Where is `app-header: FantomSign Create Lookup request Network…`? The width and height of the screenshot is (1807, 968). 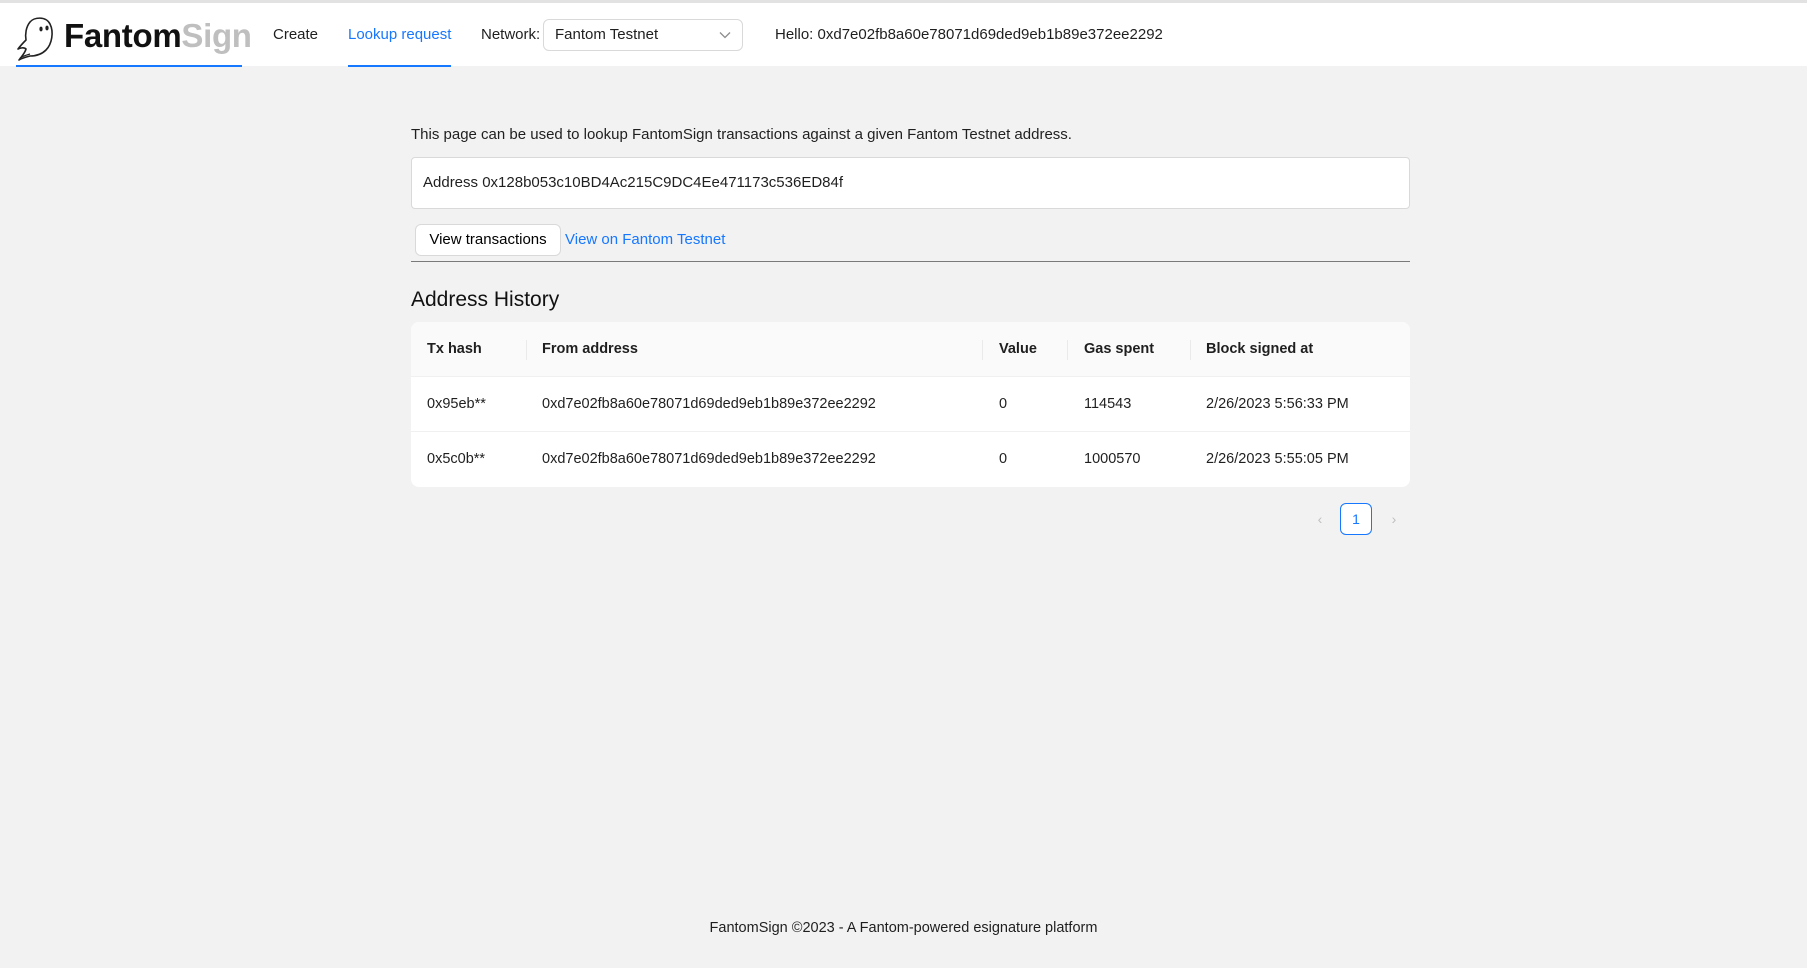
app-header: FantomSign Create Lookup request Network… is located at coordinates (903, 35).